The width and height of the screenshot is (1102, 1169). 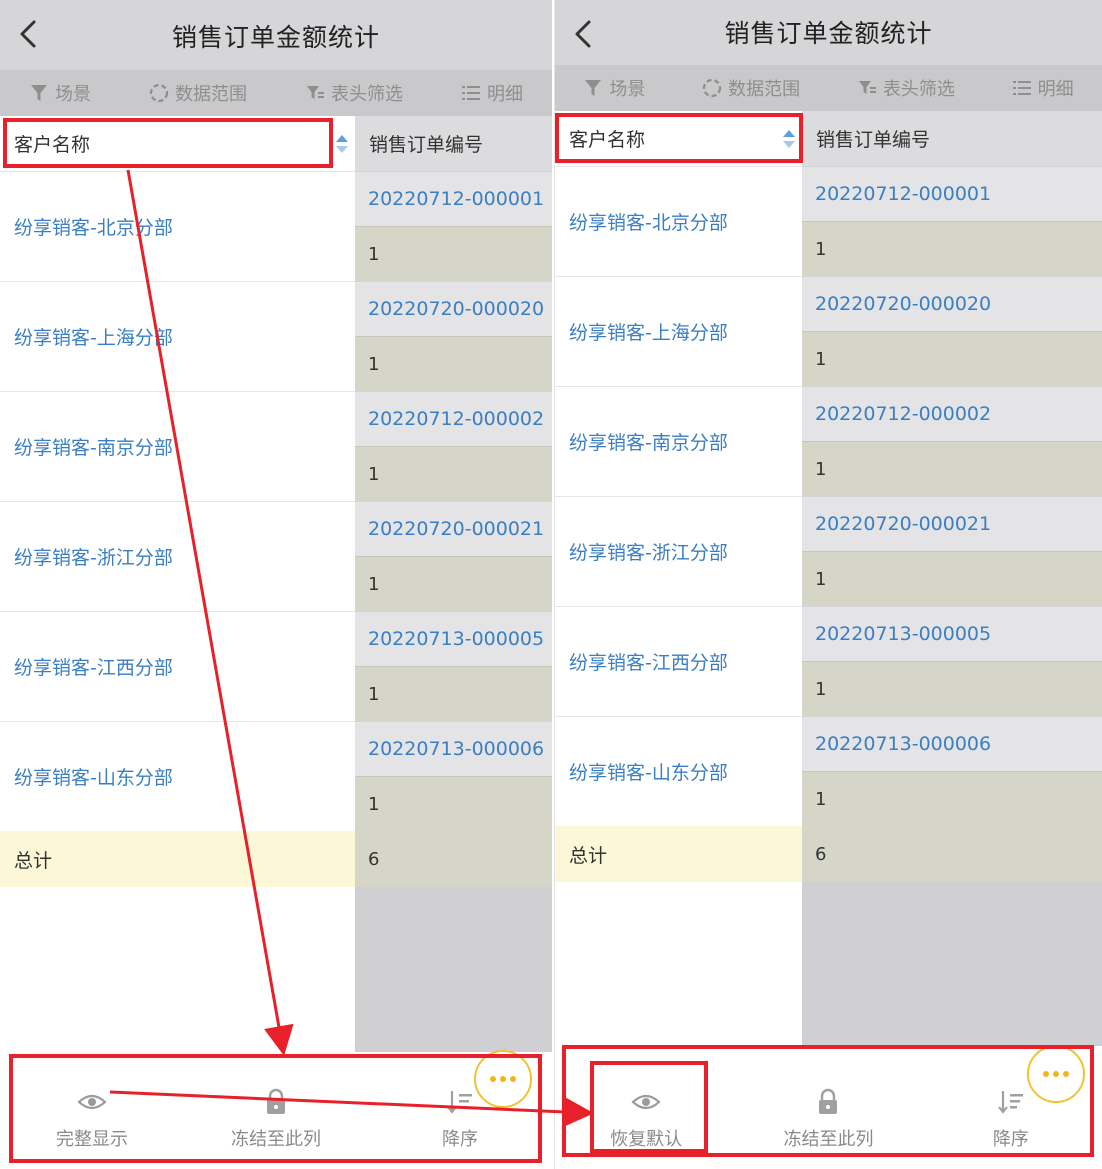 What do you see at coordinates (1021, 88) in the screenshot?
I see `list-icon` at bounding box center [1021, 88].